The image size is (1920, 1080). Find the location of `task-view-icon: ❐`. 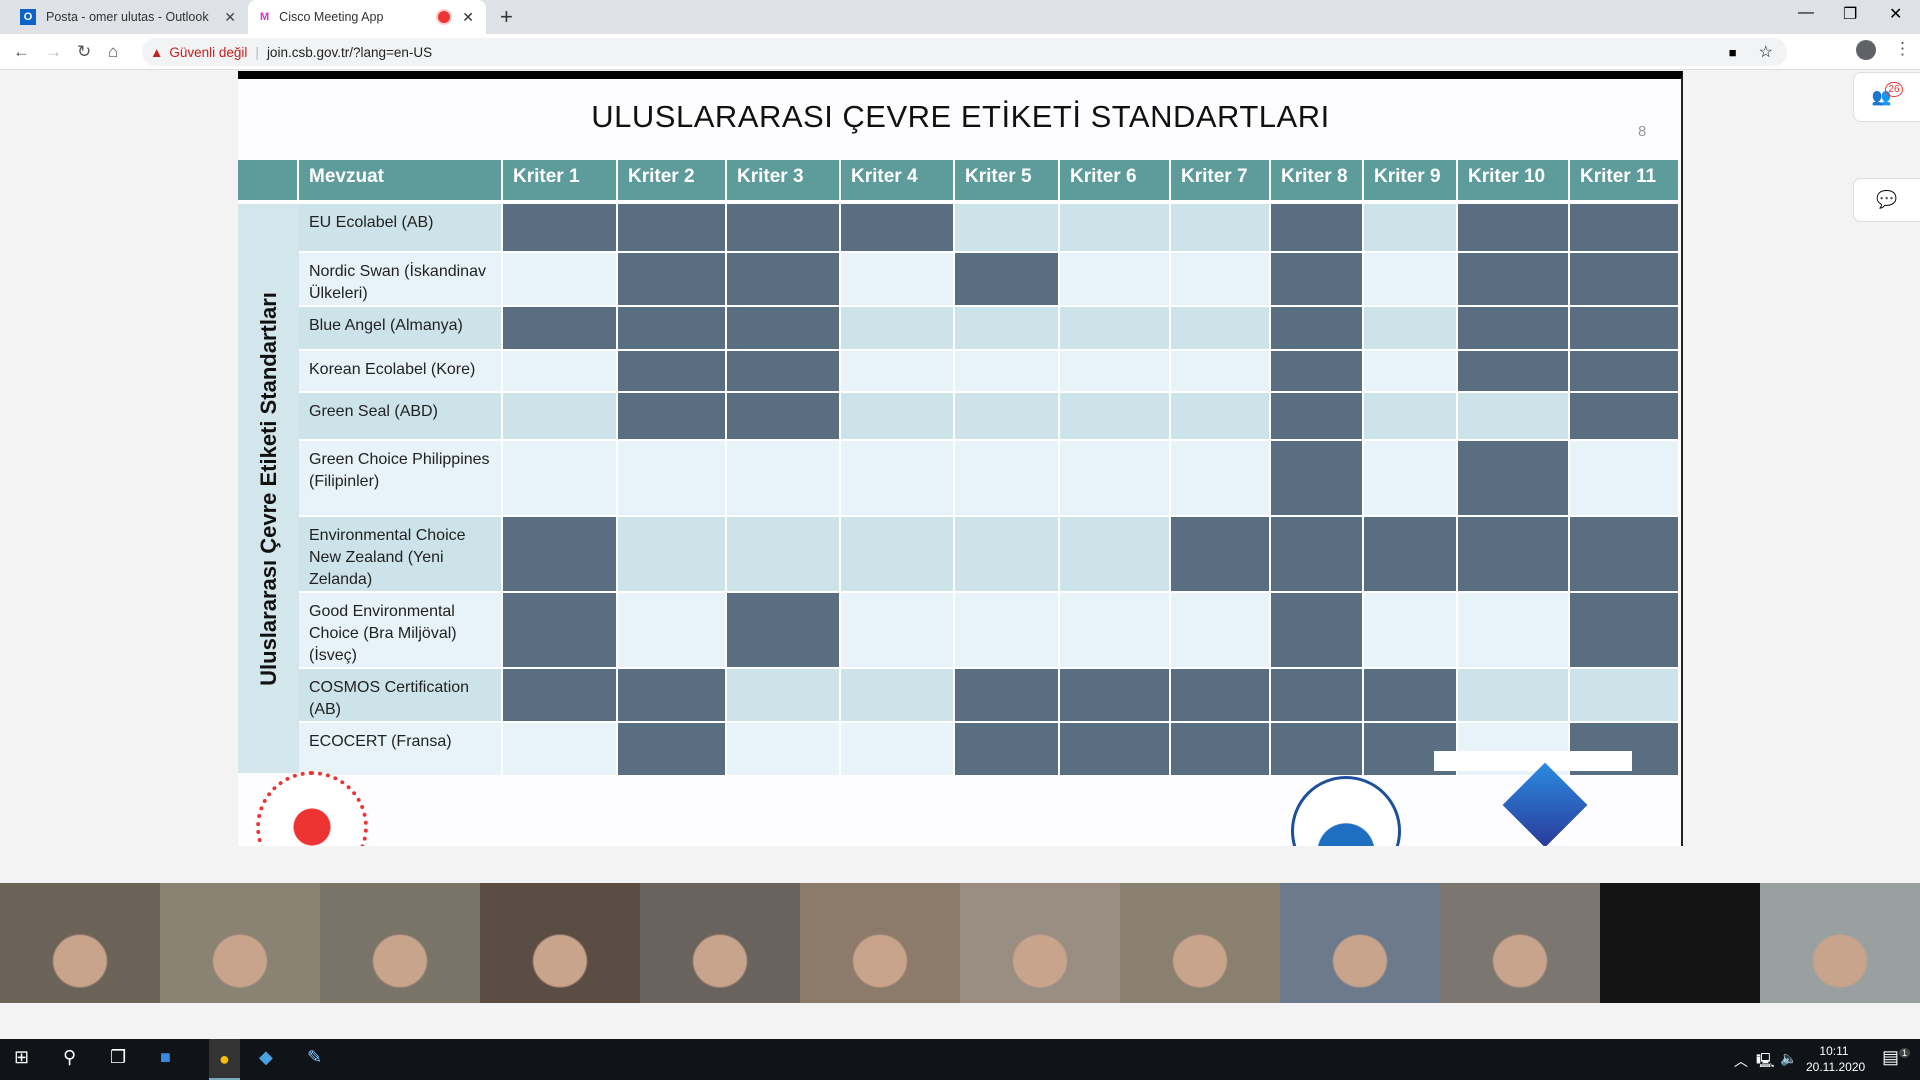

task-view-icon: ❐ is located at coordinates (118, 1057).